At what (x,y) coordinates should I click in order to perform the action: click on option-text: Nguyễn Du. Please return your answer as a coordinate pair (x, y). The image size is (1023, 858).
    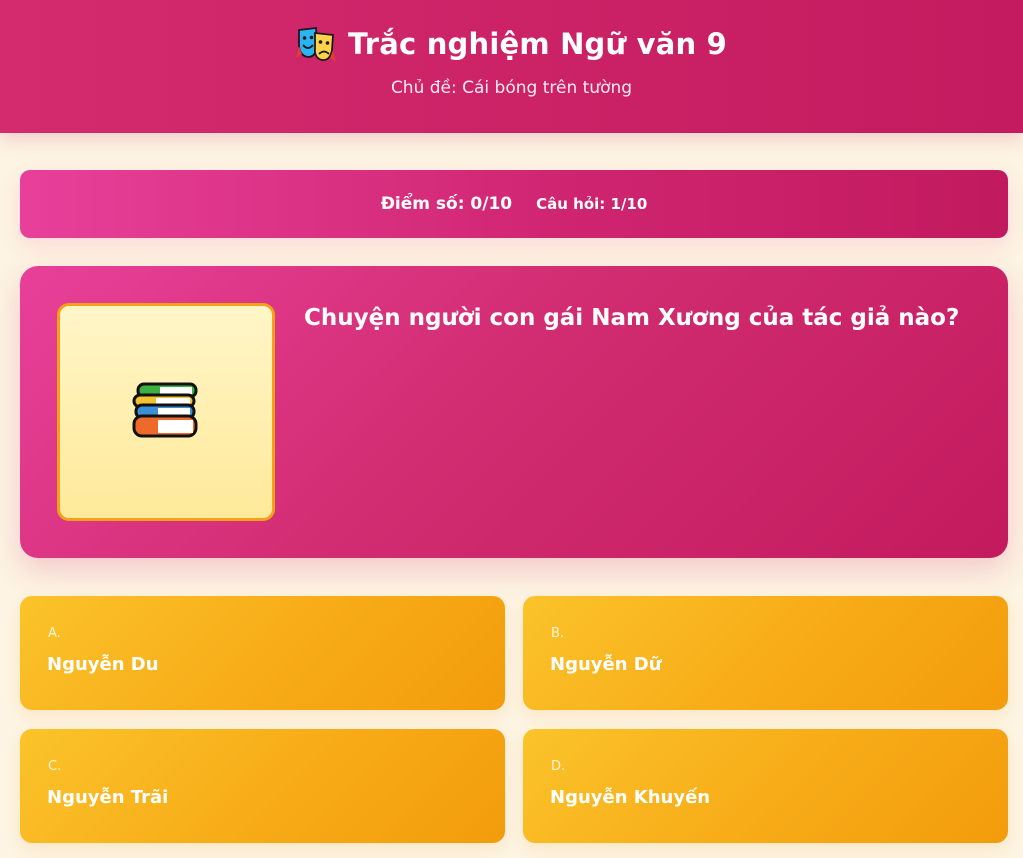
    Looking at the image, I should click on (103, 664).